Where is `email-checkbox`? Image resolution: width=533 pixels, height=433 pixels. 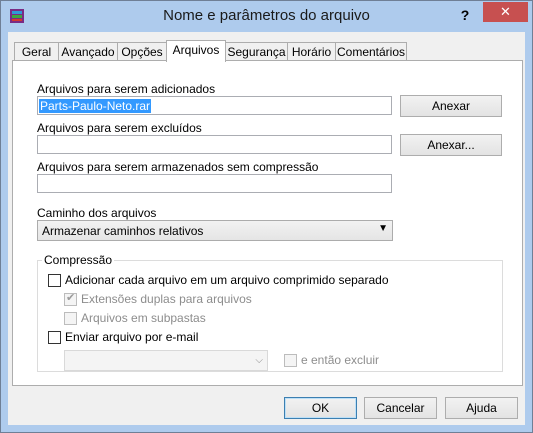 email-checkbox is located at coordinates (54, 337).